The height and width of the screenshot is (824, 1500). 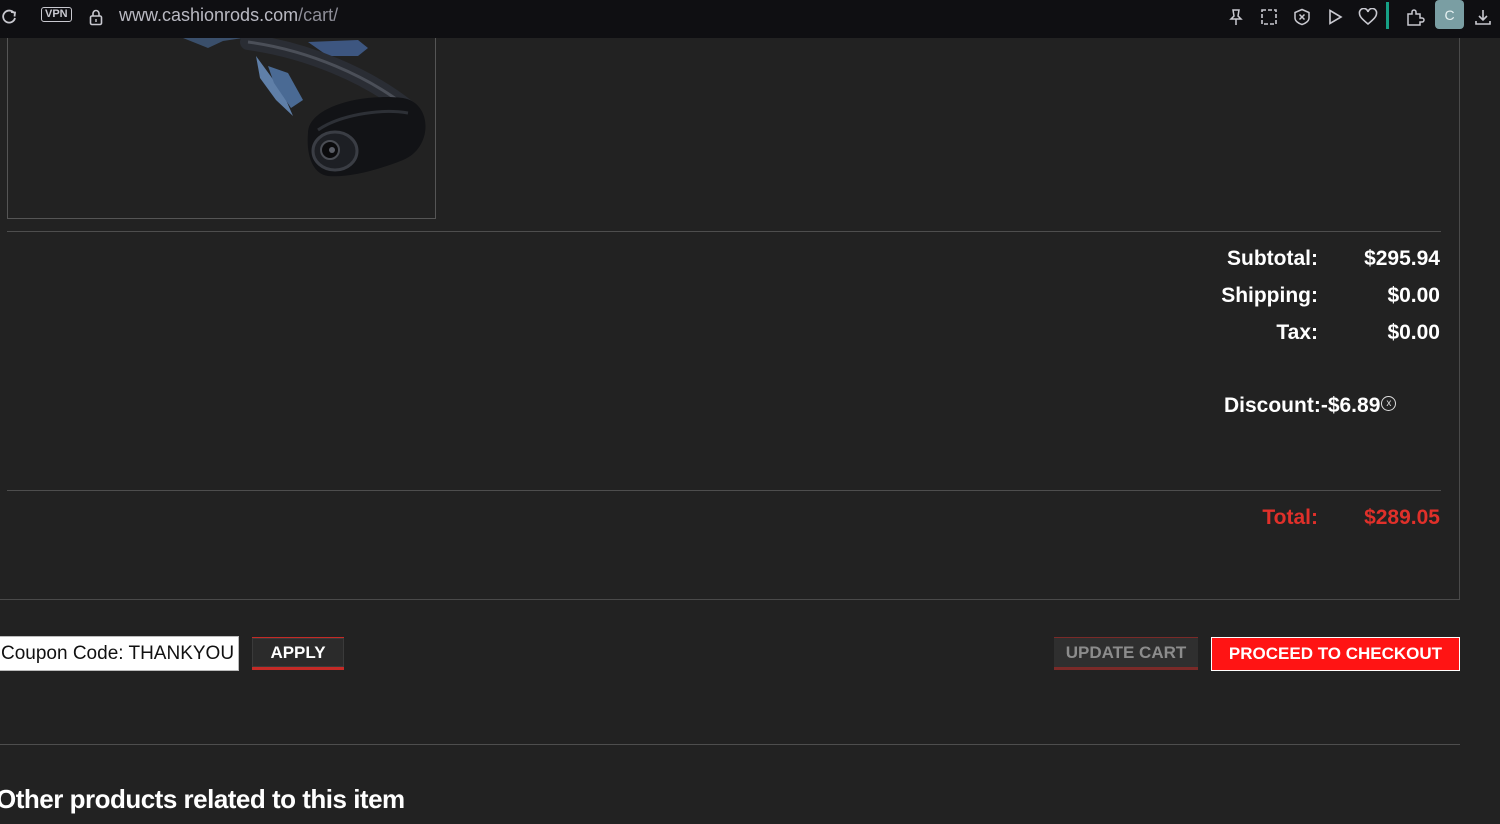 What do you see at coordinates (1297, 332) in the screenshot?
I see `tax-label: Tax:` at bounding box center [1297, 332].